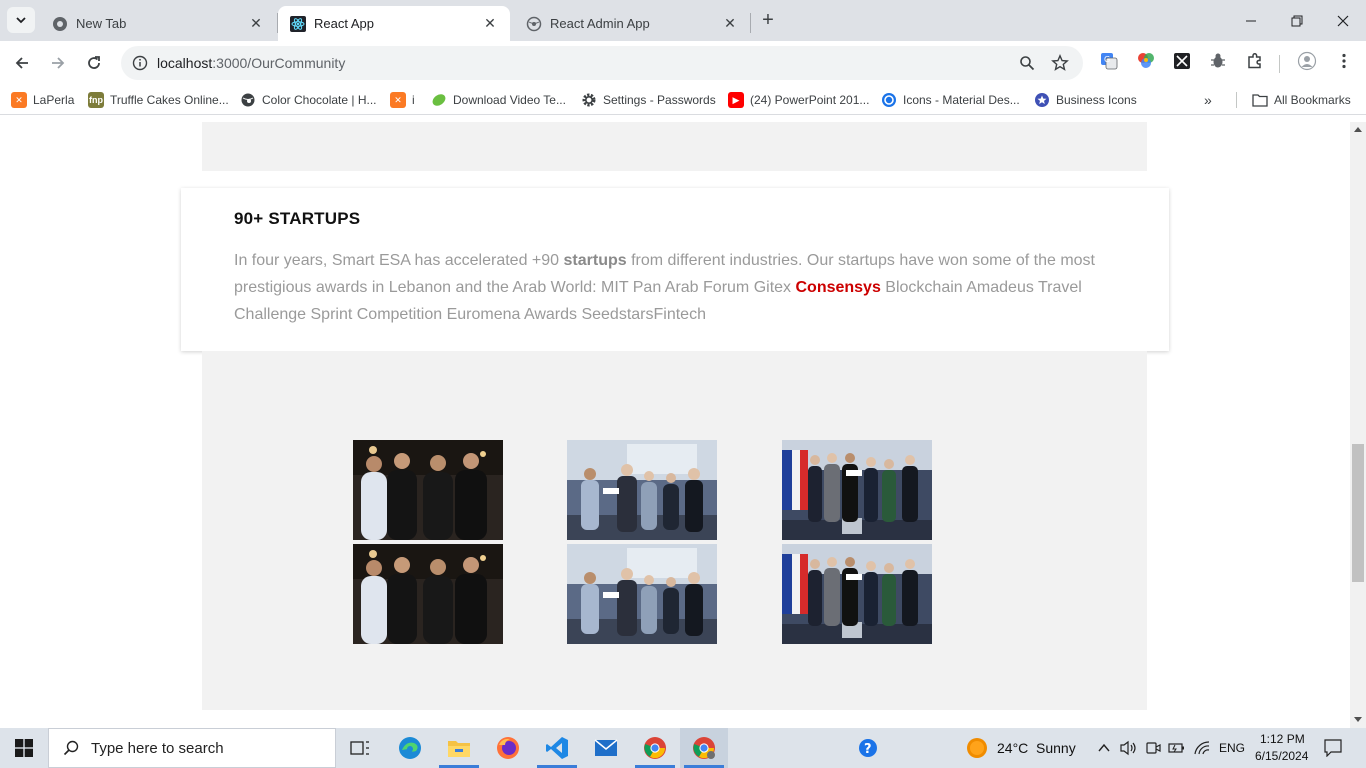 This screenshot has width=1366, height=768. I want to click on url-text: localhost:3000/OurCommunity, so click(251, 63).